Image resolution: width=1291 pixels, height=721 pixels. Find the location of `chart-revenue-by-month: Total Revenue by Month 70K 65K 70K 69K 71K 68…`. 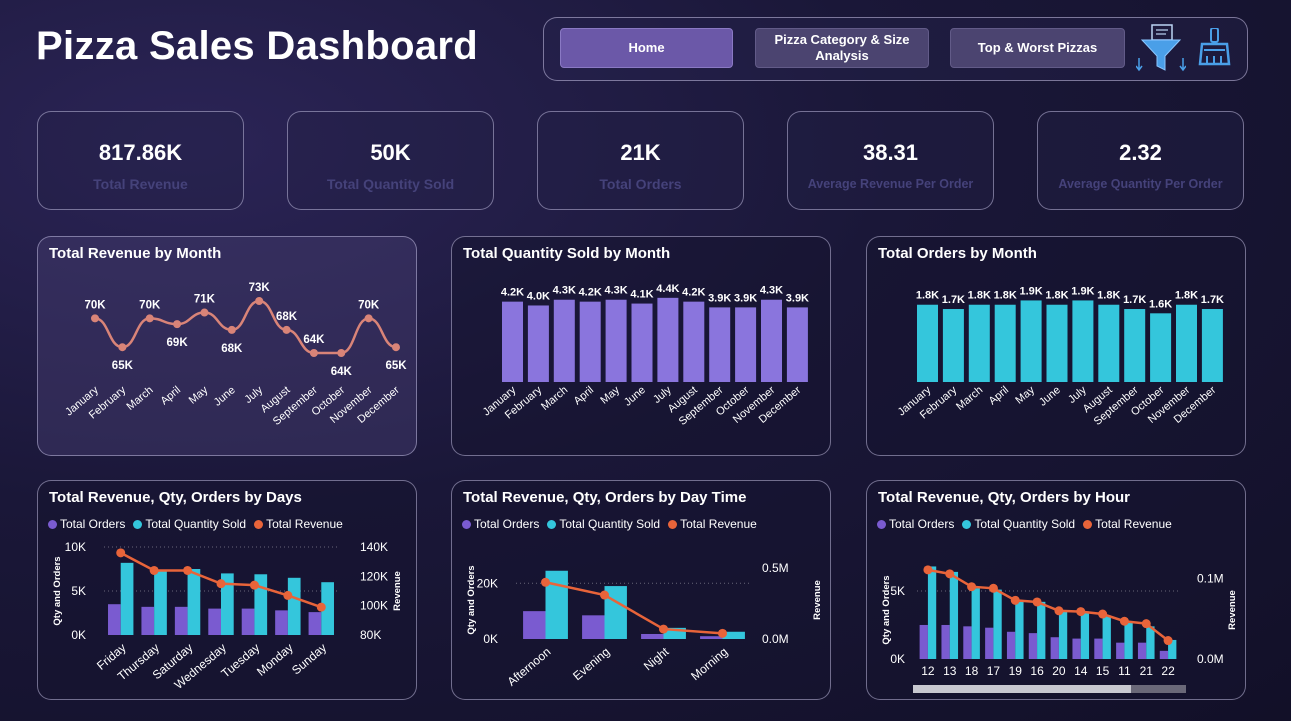

chart-revenue-by-month: Total Revenue by Month 70K 65K 70K 69K 71K 68… is located at coordinates (227, 346).